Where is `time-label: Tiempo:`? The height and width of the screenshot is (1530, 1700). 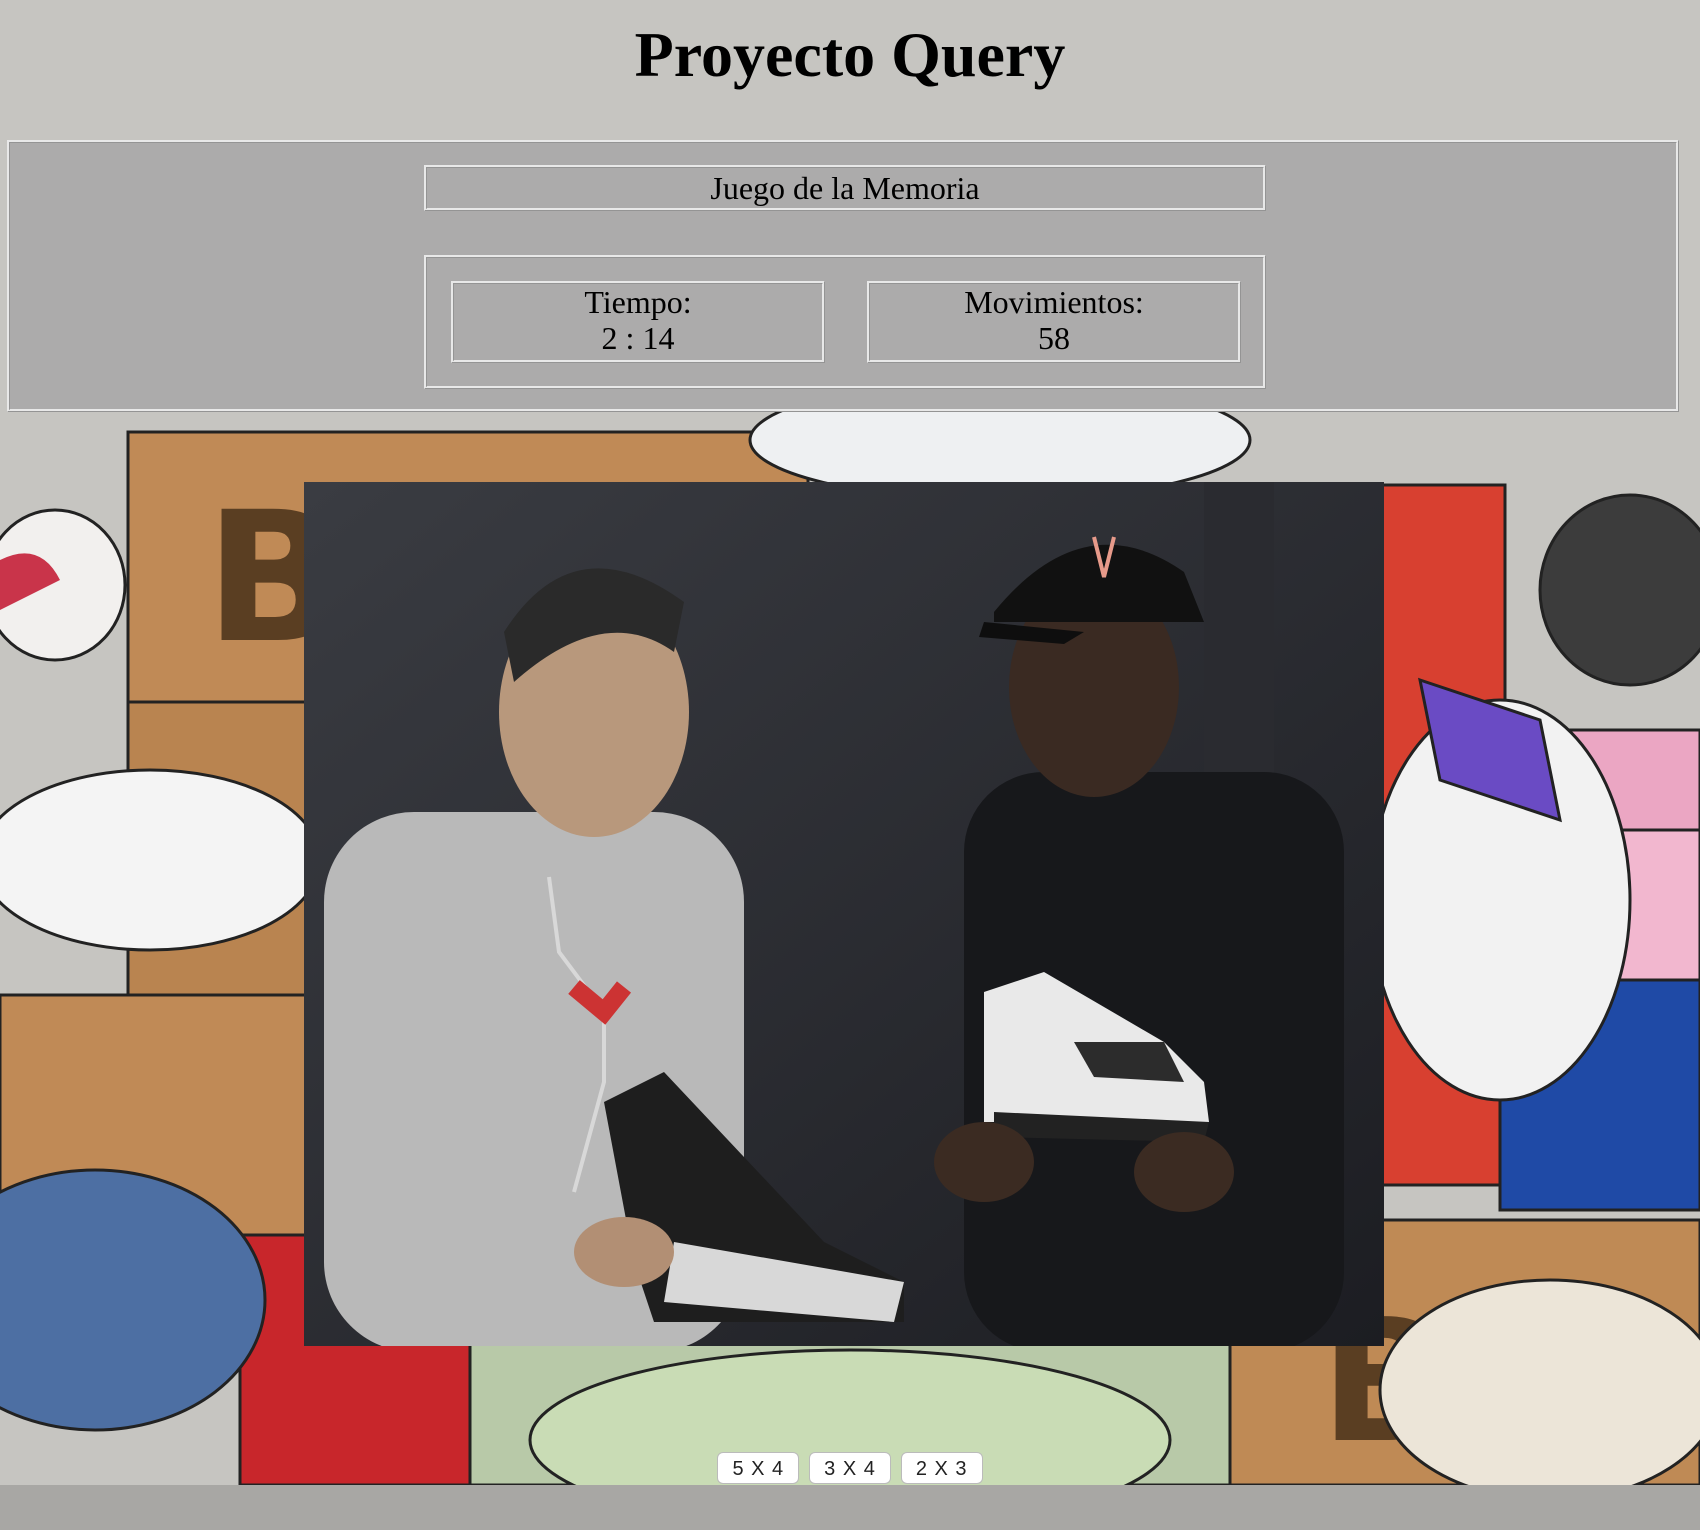 time-label: Tiempo: is located at coordinates (638, 302).